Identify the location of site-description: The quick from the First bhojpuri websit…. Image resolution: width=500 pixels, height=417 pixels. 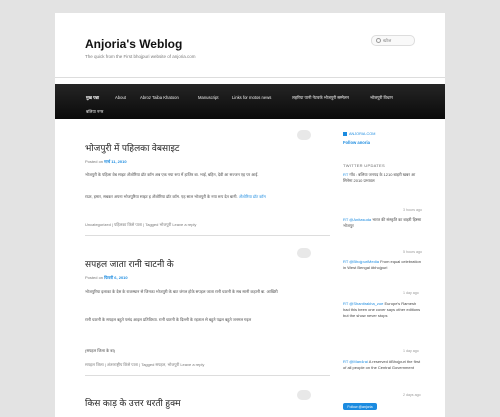
(140, 56).